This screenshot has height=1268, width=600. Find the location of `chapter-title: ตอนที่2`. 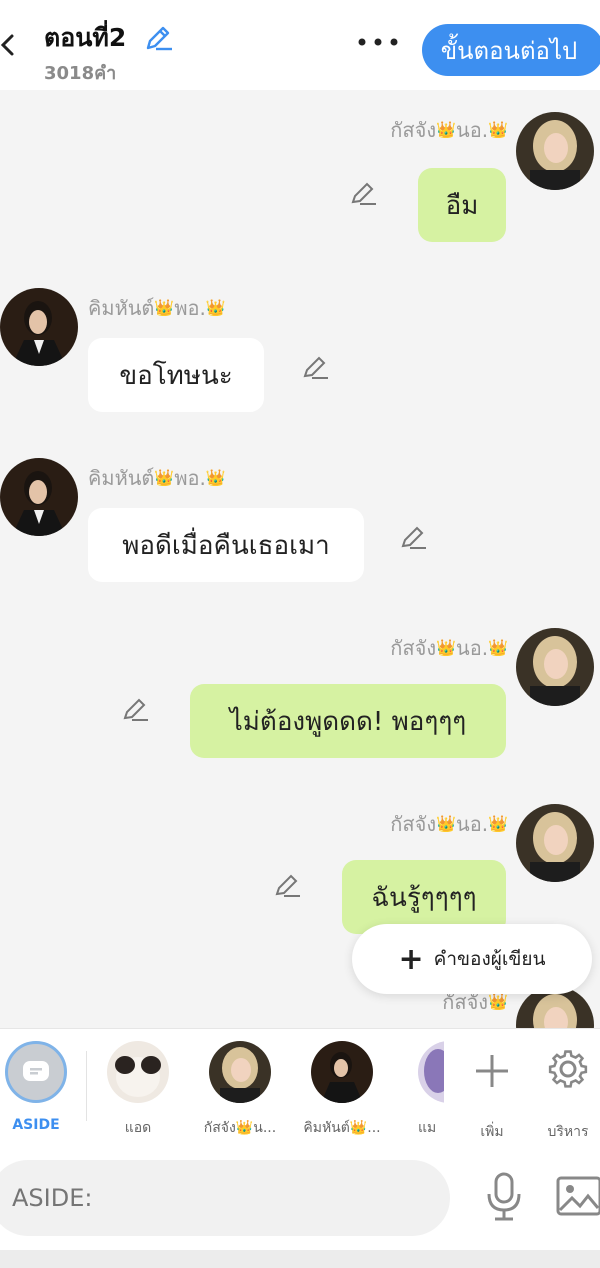

chapter-title: ตอนที่2 is located at coordinates (85, 37).